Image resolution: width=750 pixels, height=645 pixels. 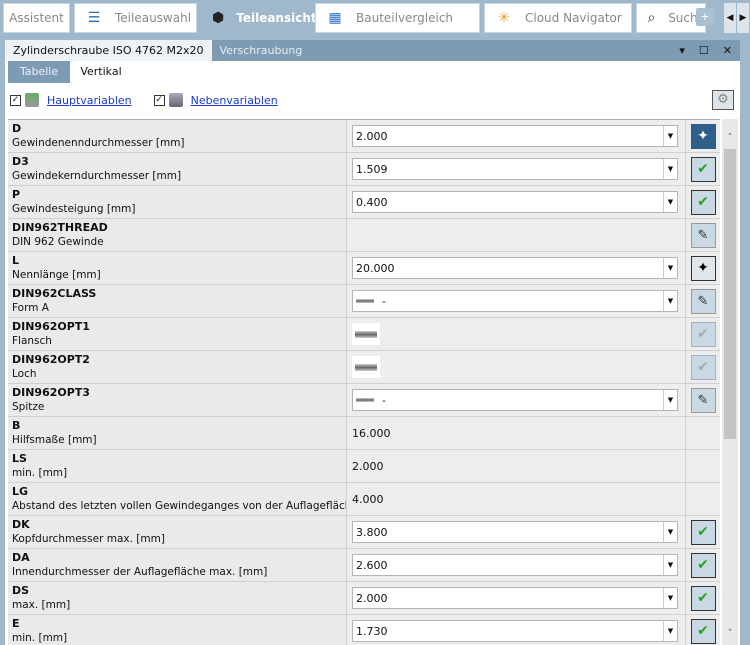 I want to click on variable-row: Emin. [mm] 1.730 ▼ ✔, so click(x=364, y=630).